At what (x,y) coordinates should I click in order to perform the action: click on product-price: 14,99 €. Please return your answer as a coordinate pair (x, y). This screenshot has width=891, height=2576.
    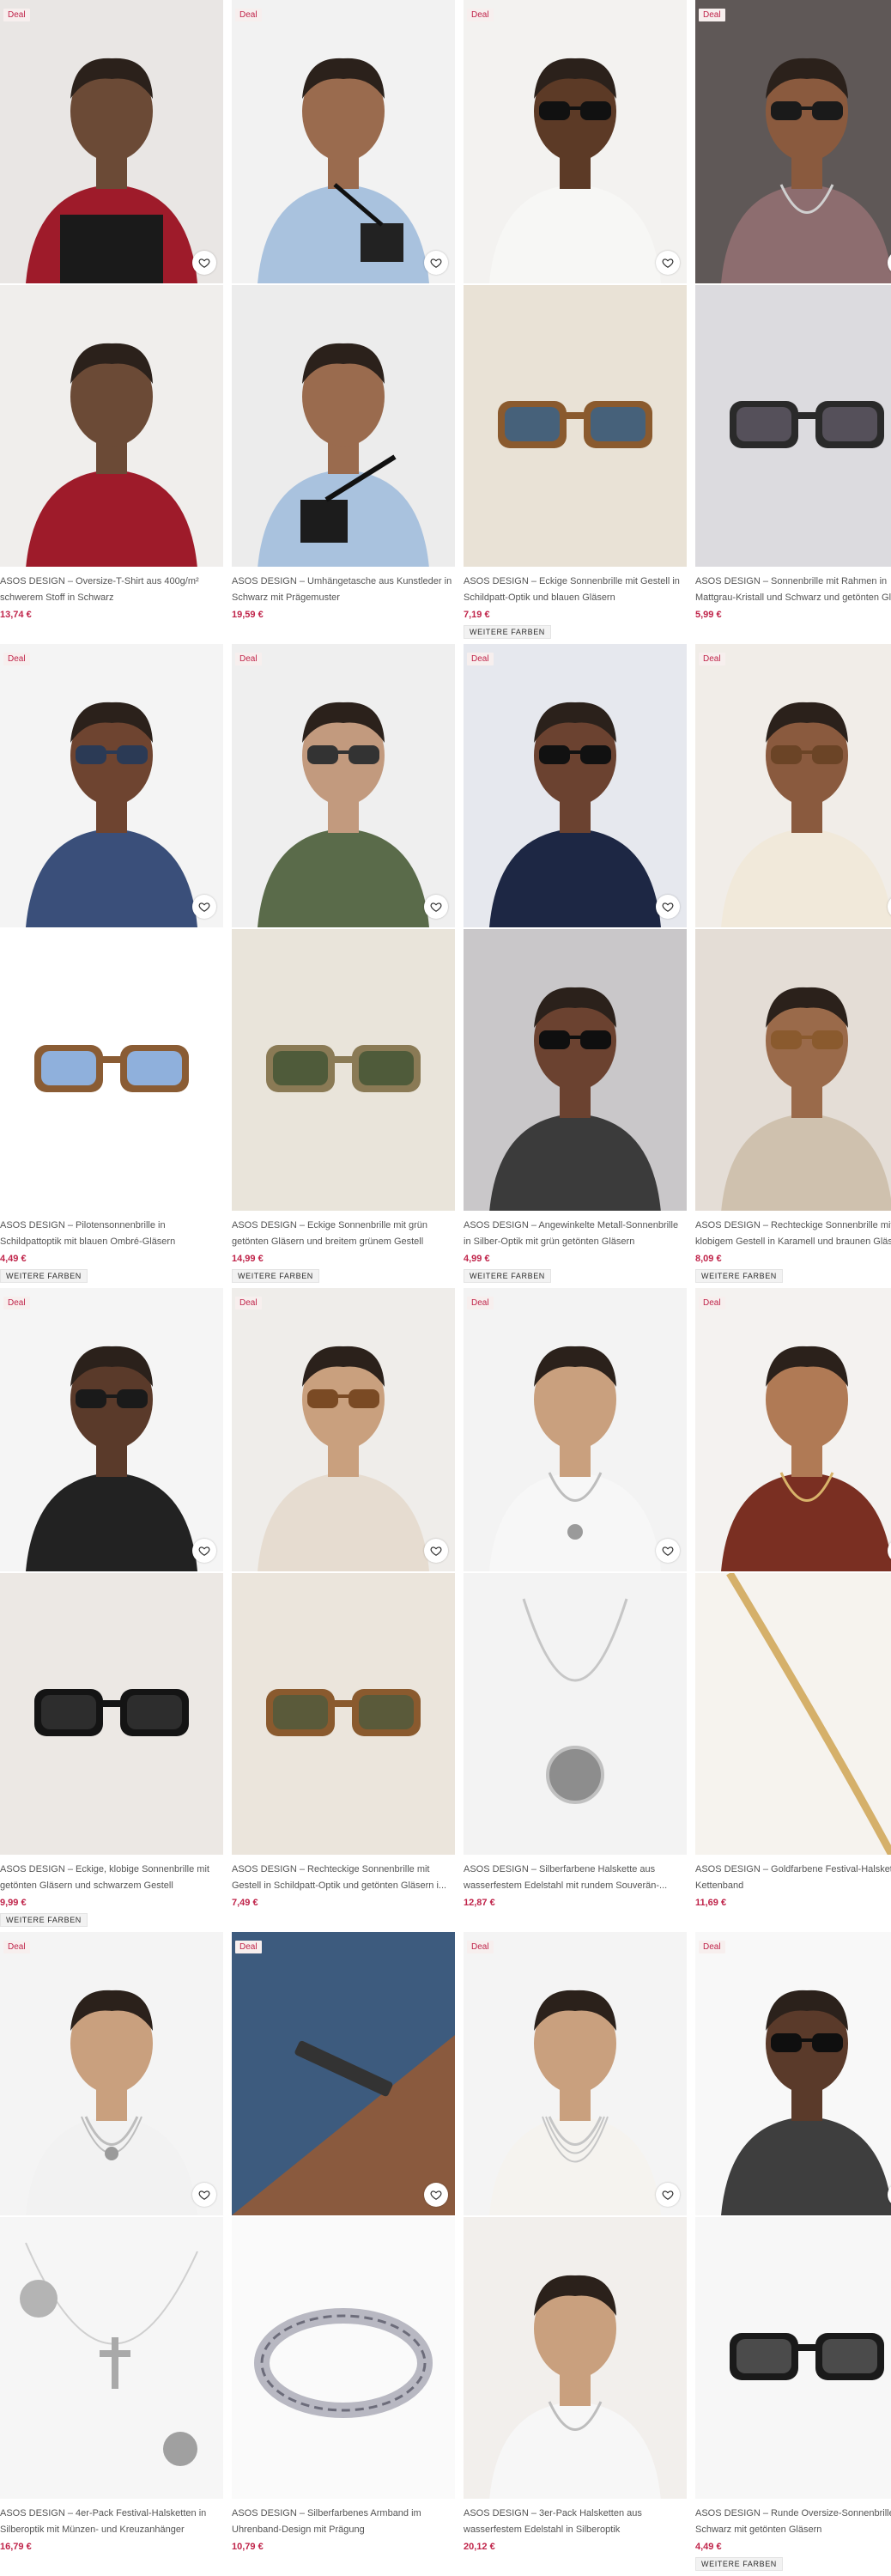
    Looking at the image, I should click on (248, 1259).